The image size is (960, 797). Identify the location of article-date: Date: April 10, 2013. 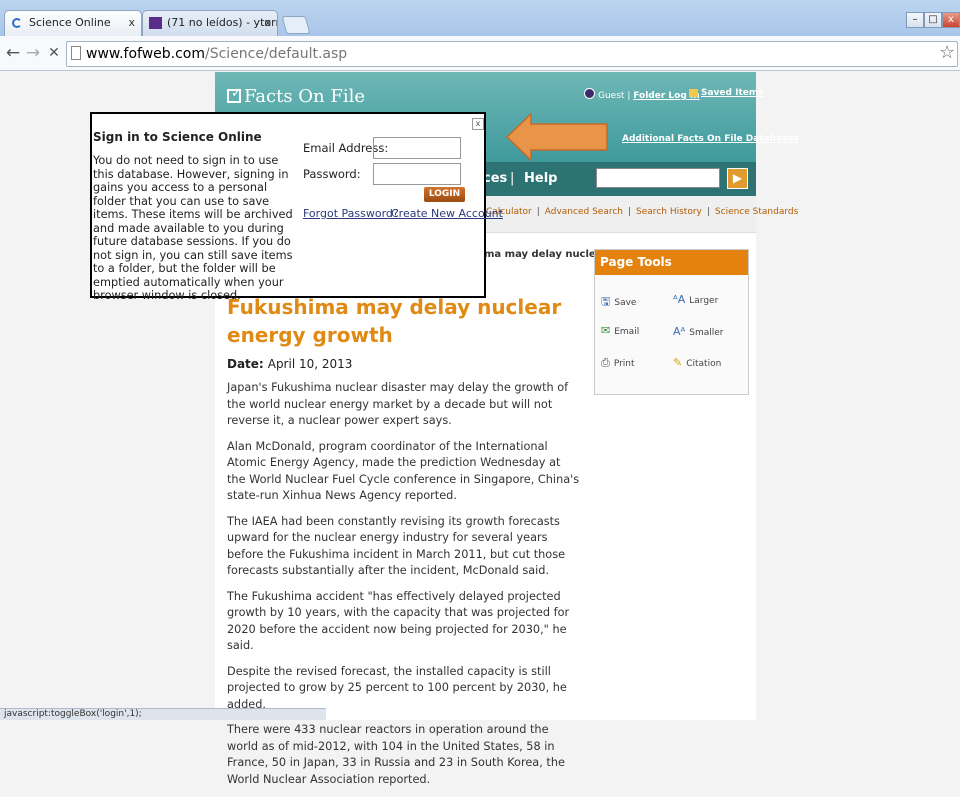
(289, 364).